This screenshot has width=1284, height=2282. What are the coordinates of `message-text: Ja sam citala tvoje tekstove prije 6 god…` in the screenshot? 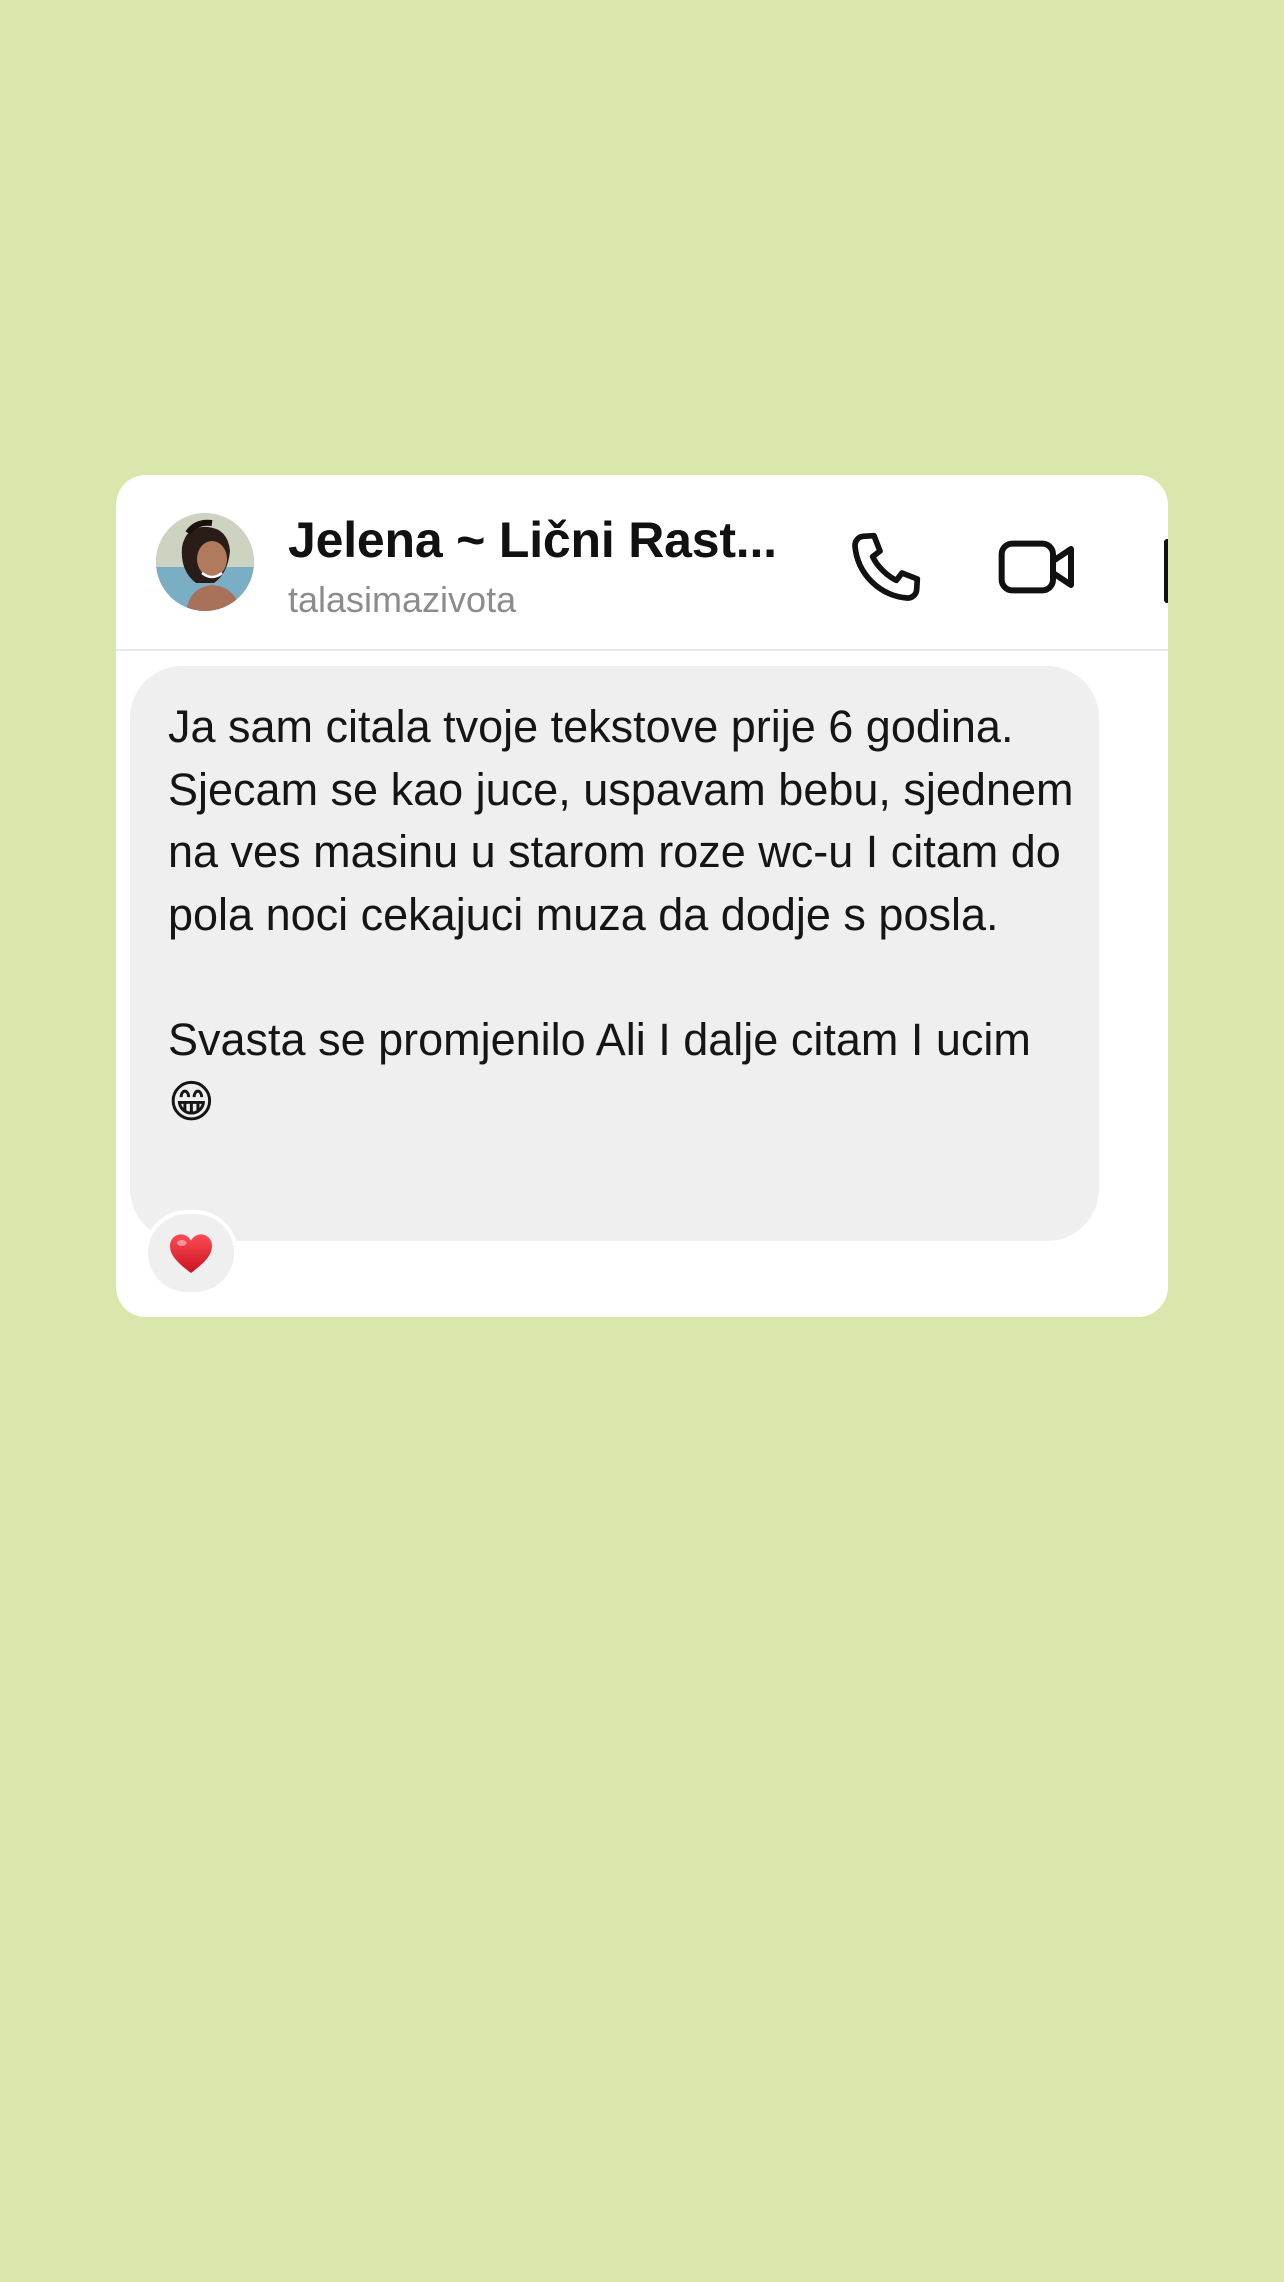 It's located at (621, 914).